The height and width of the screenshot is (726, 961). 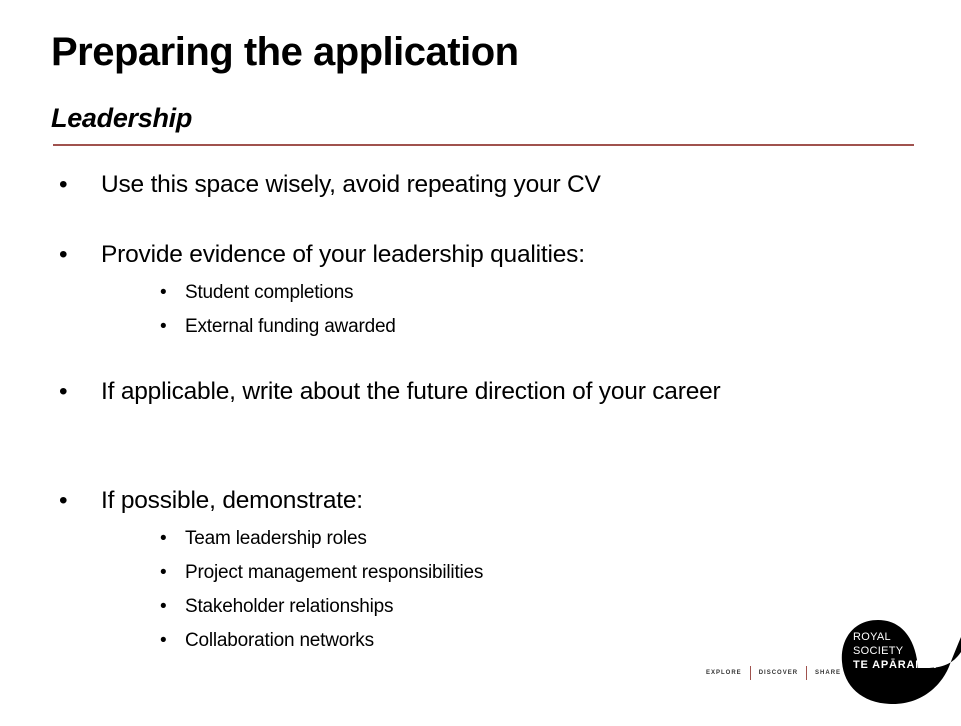 I want to click on logo-text: ROYAL SOCIETY TE APĀRANGI, so click(x=895, y=651).